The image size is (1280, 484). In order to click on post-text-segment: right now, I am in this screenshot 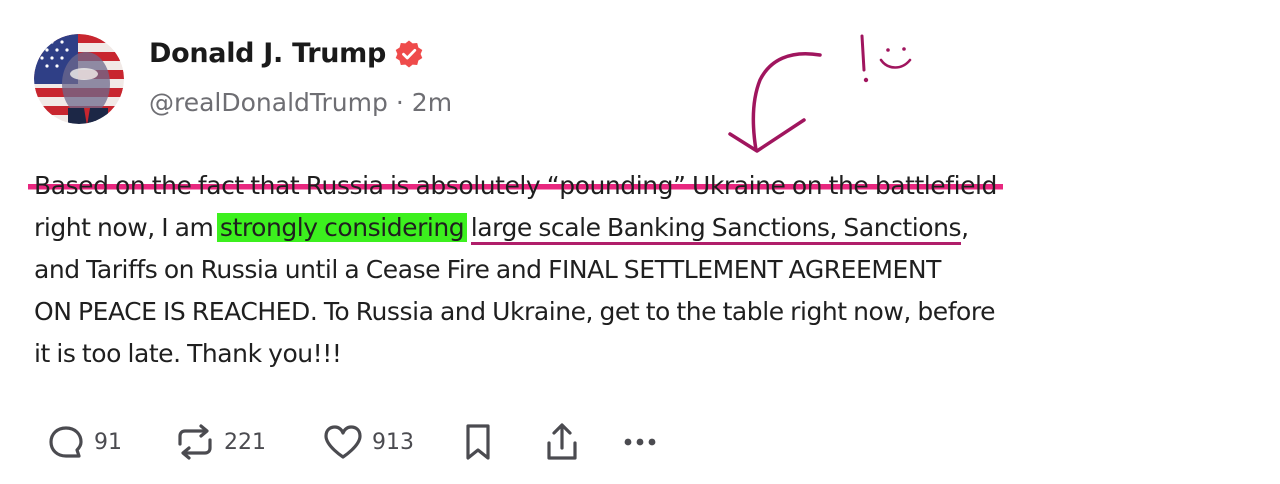, I will do `click(127, 227)`.